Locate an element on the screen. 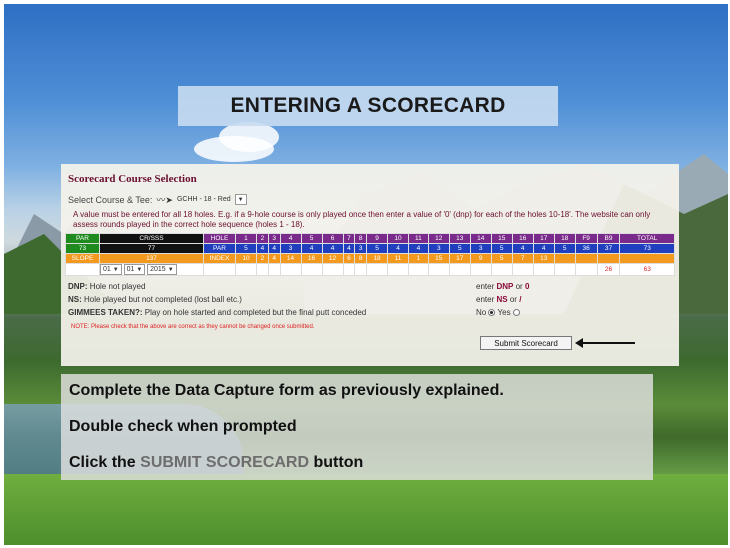 The height and width of the screenshot is (548, 730). hole-cell: 11 is located at coordinates (418, 238).